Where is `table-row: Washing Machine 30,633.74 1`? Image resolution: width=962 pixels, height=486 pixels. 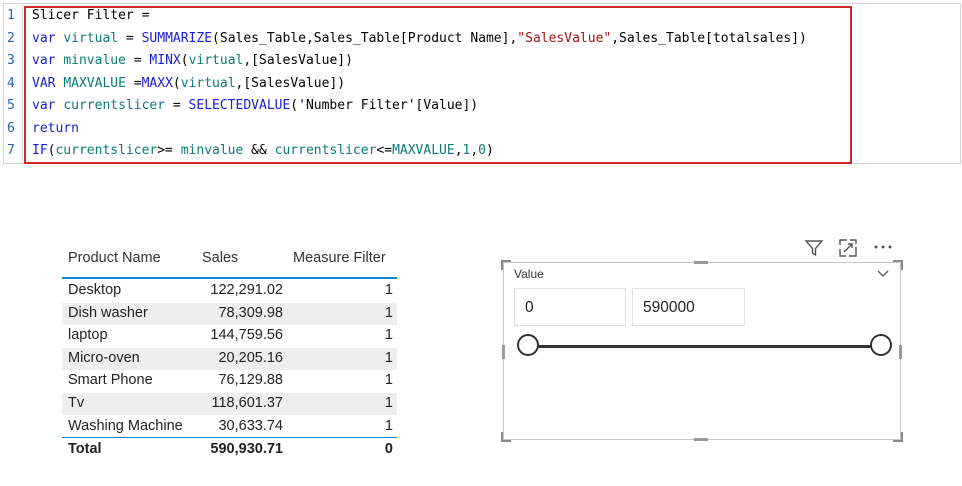
table-row: Washing Machine 30,633.74 1 is located at coordinates (229, 427).